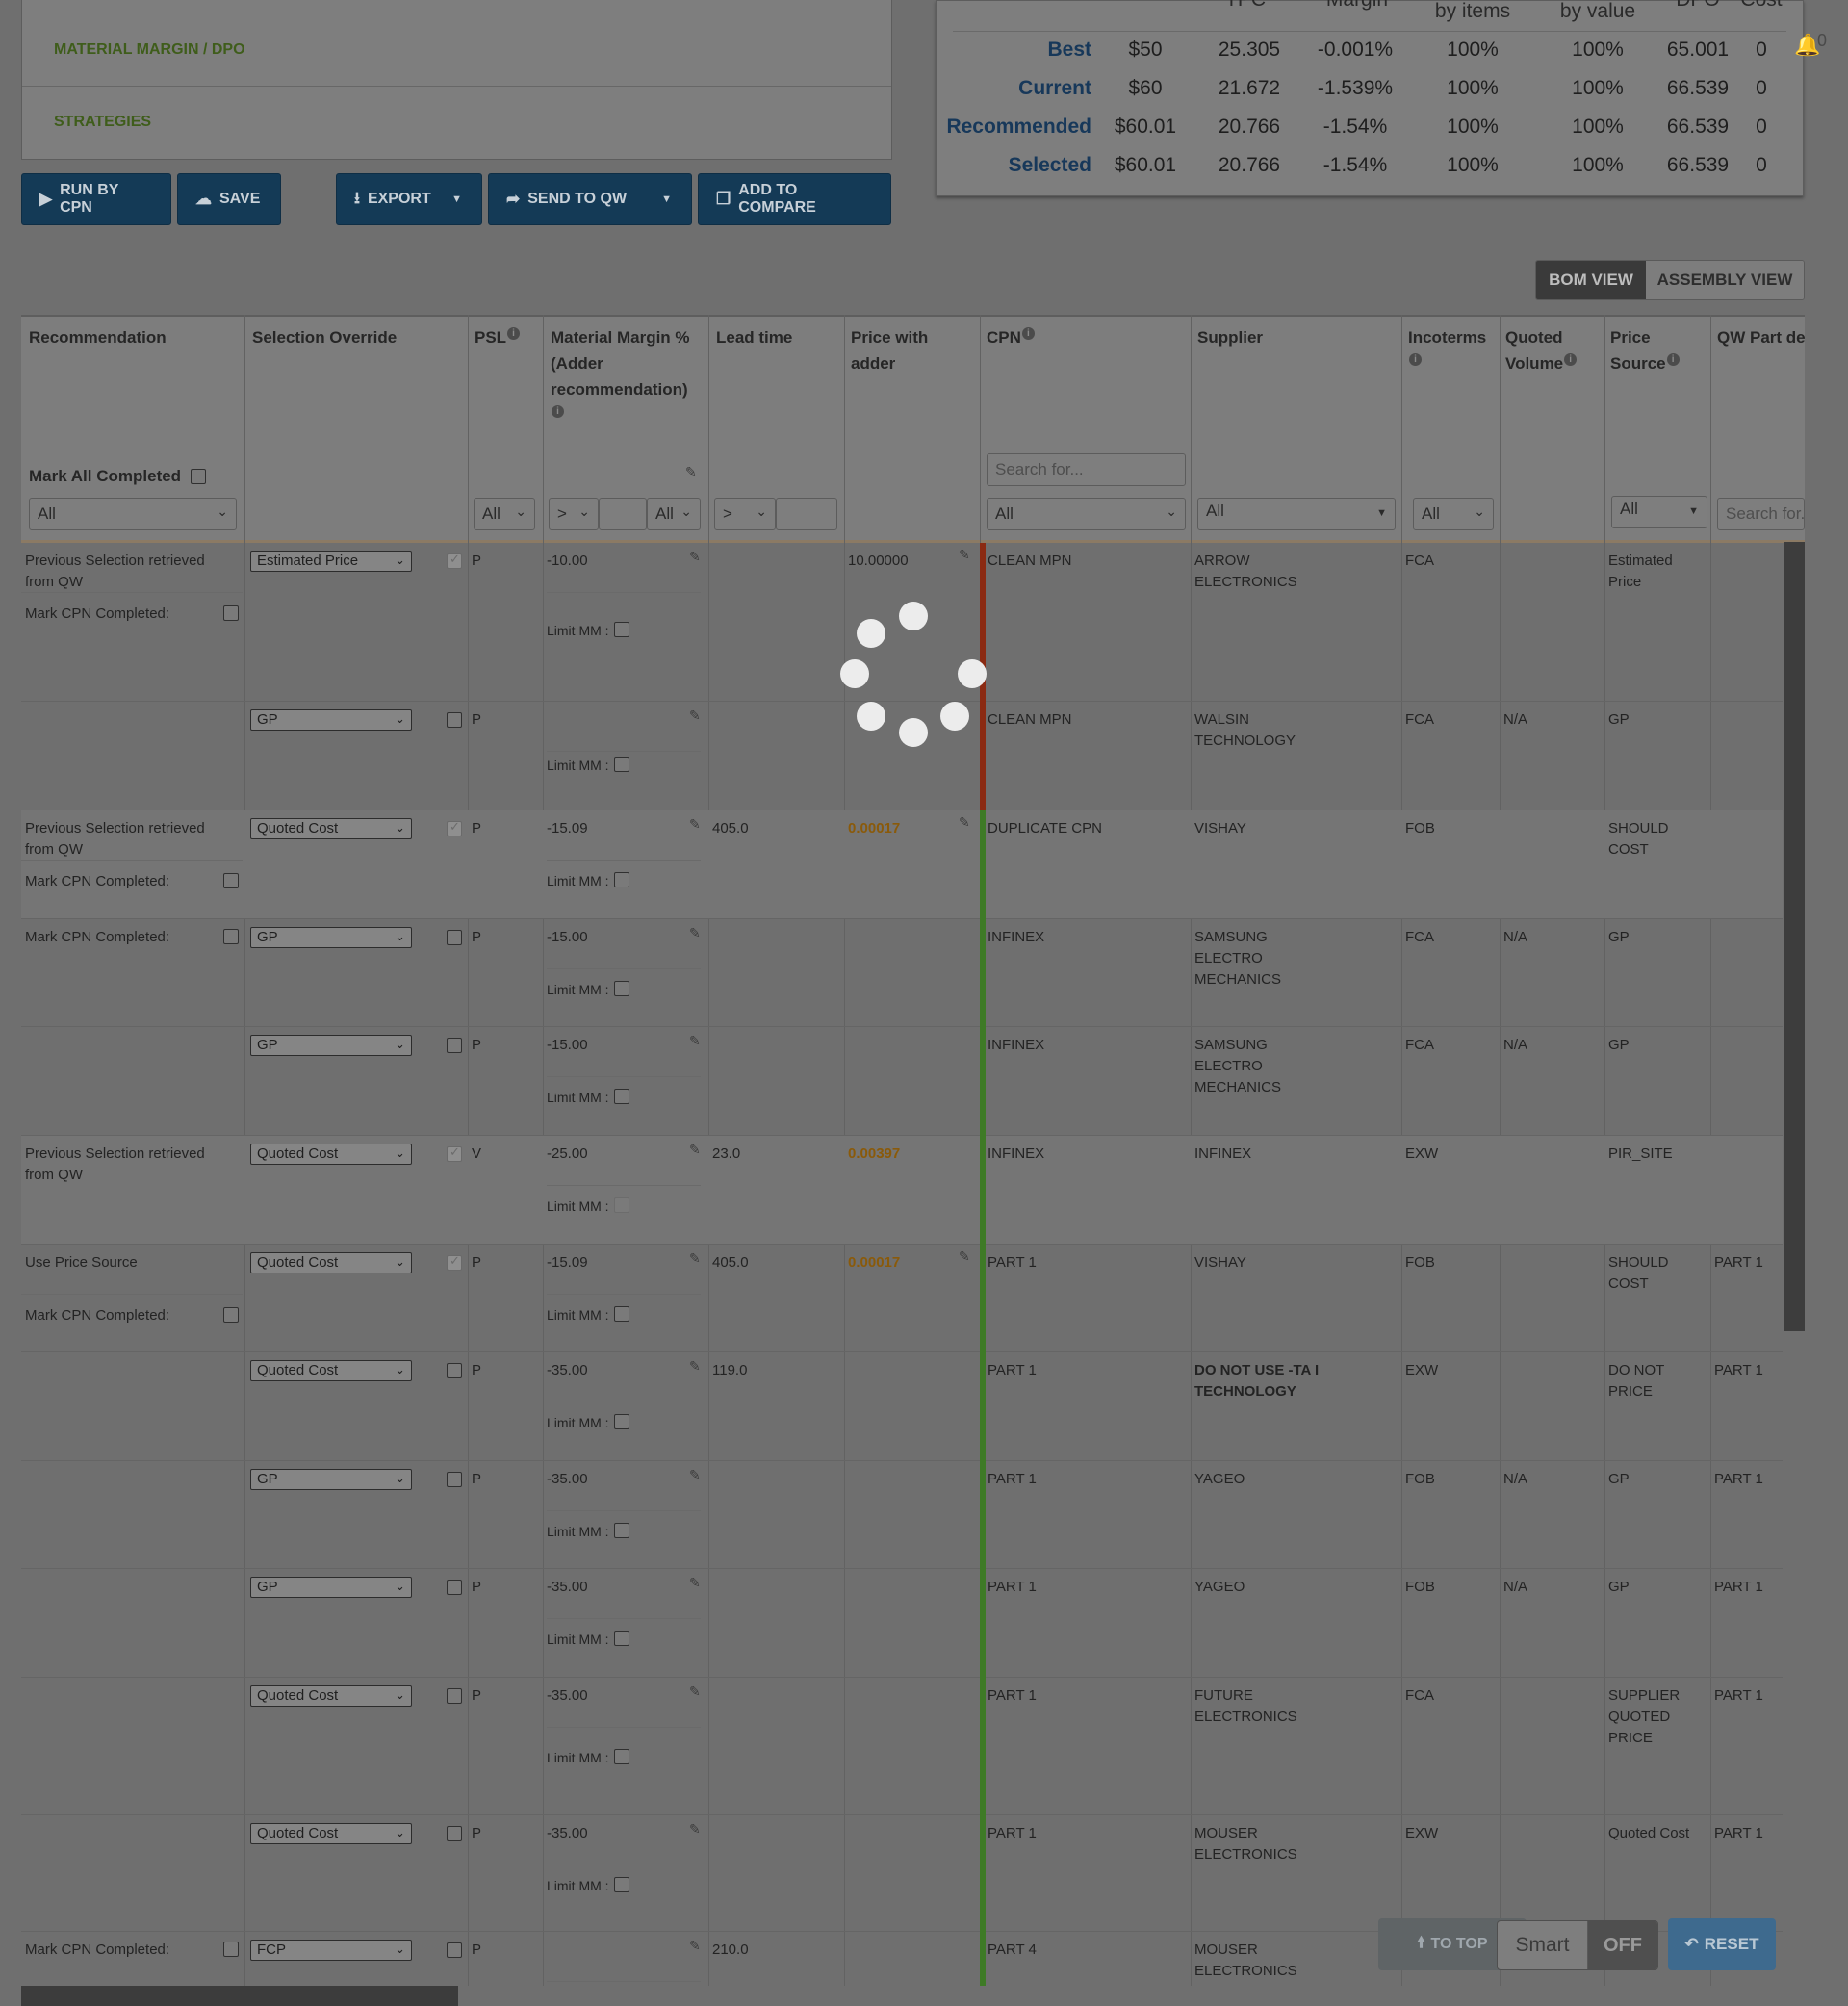 The height and width of the screenshot is (2006, 1848). I want to click on mark-all-completed-checkbox, so click(198, 476).